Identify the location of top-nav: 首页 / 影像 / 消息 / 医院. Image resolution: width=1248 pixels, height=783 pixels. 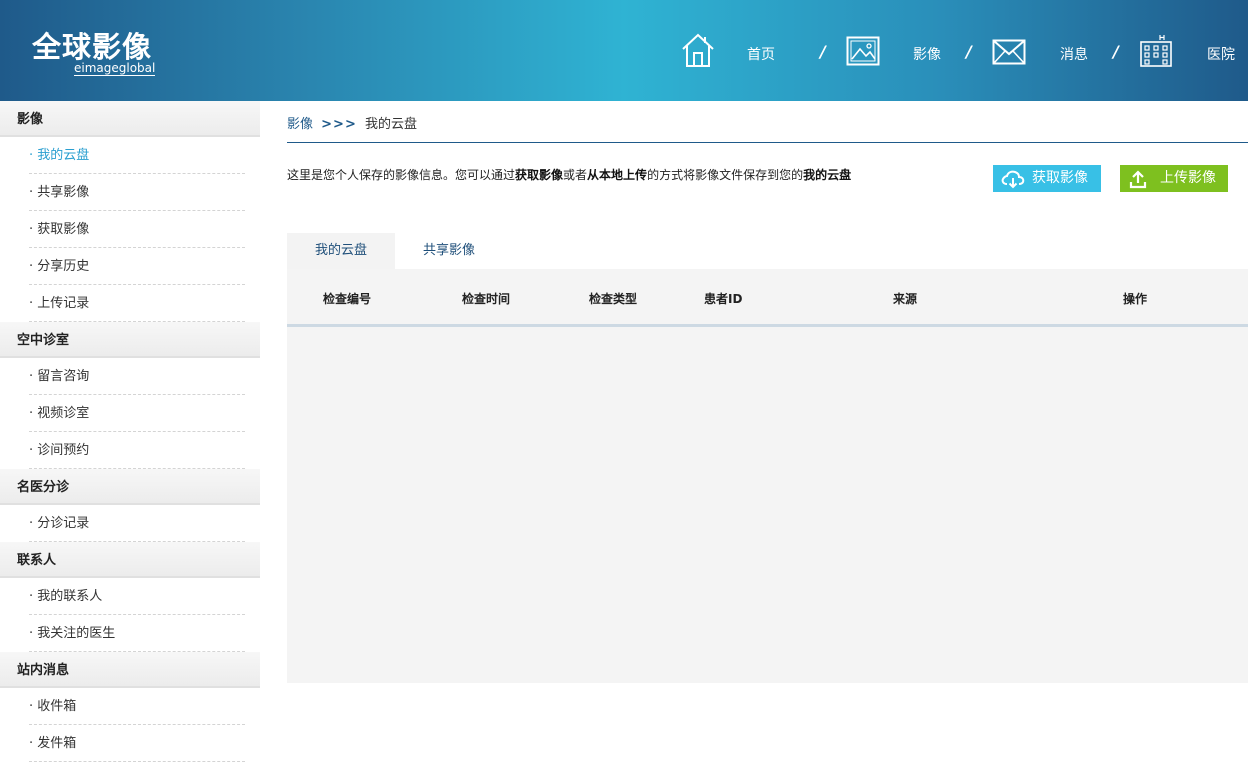
(624, 53).